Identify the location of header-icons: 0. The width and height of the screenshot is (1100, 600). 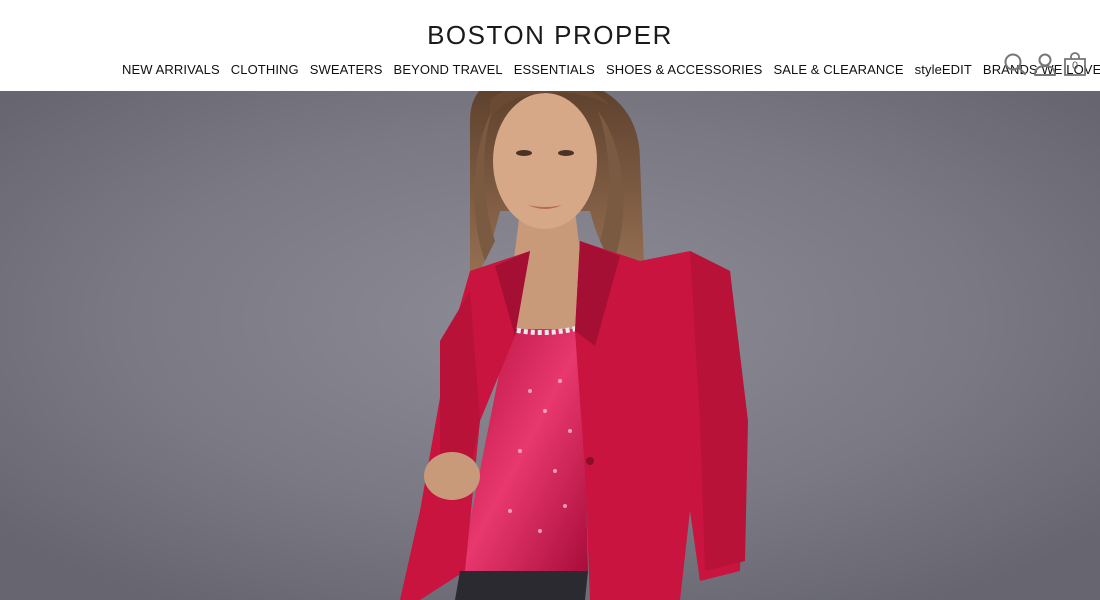
(1043, 64).